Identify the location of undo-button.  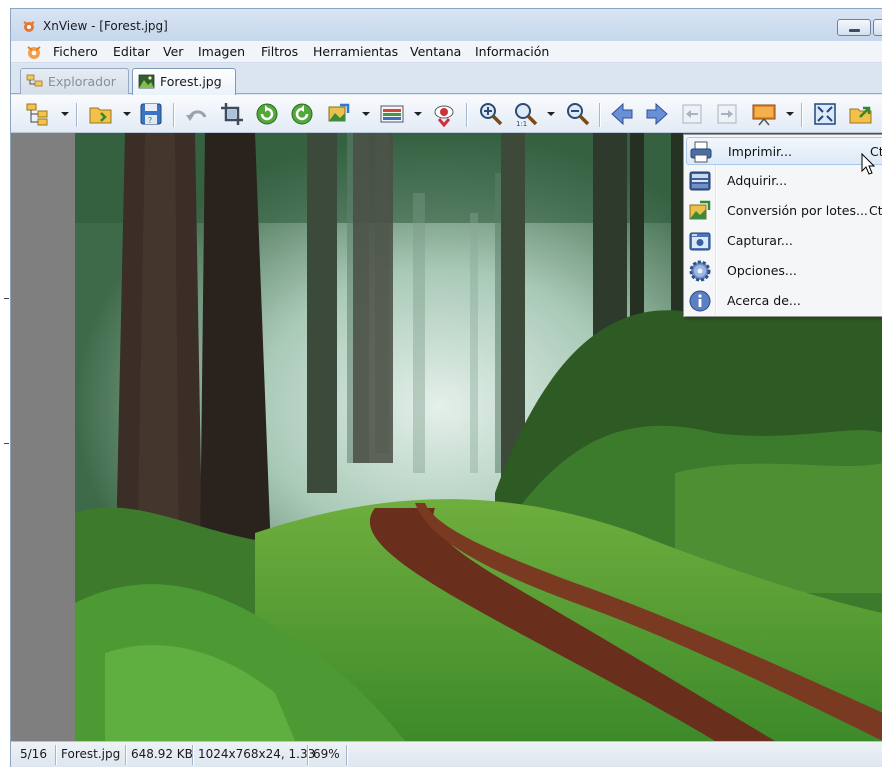
(197, 114).